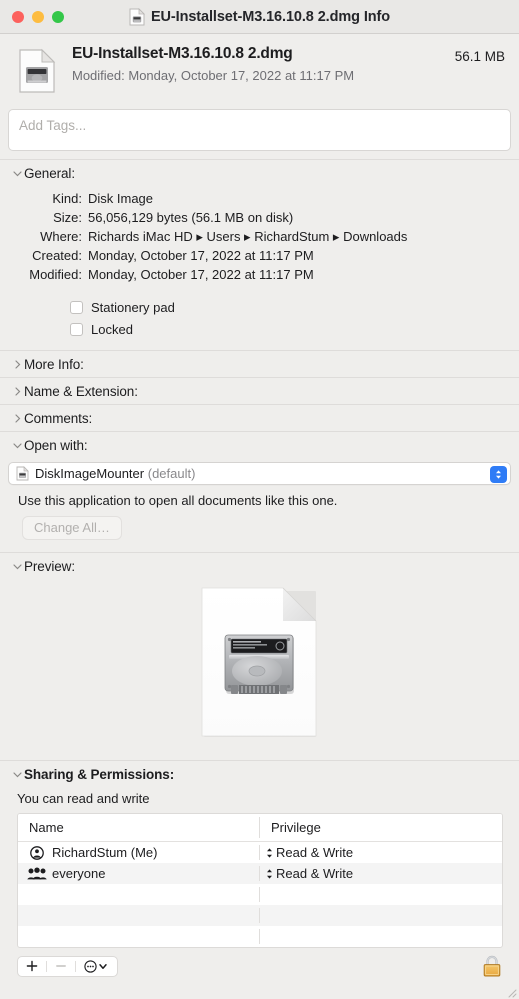  What do you see at coordinates (37, 852) in the screenshot?
I see `user-circle-icon` at bounding box center [37, 852].